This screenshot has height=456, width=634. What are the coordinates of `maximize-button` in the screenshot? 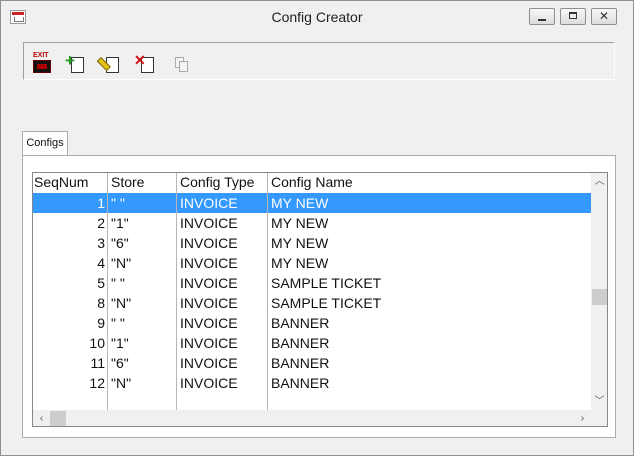 It's located at (573, 16).